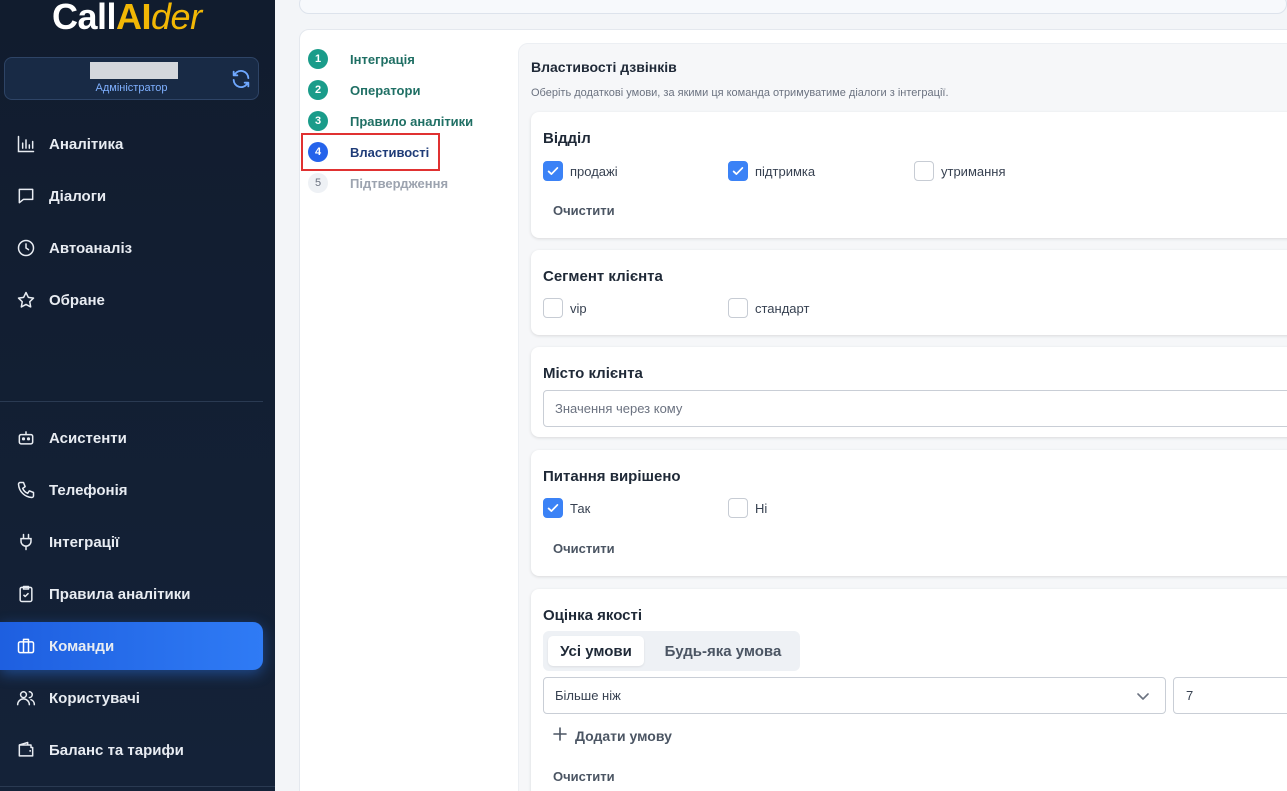 The height and width of the screenshot is (791, 1287). I want to click on step-label: Оператори, so click(385, 90).